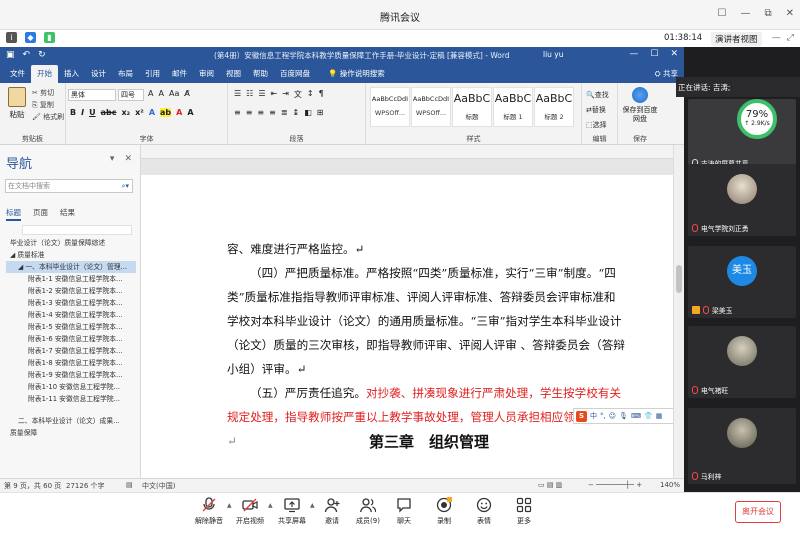 This screenshot has height=533, width=800. What do you see at coordinates (160, 93) in the screenshot?
I see `shrink-font-icon: A` at bounding box center [160, 93].